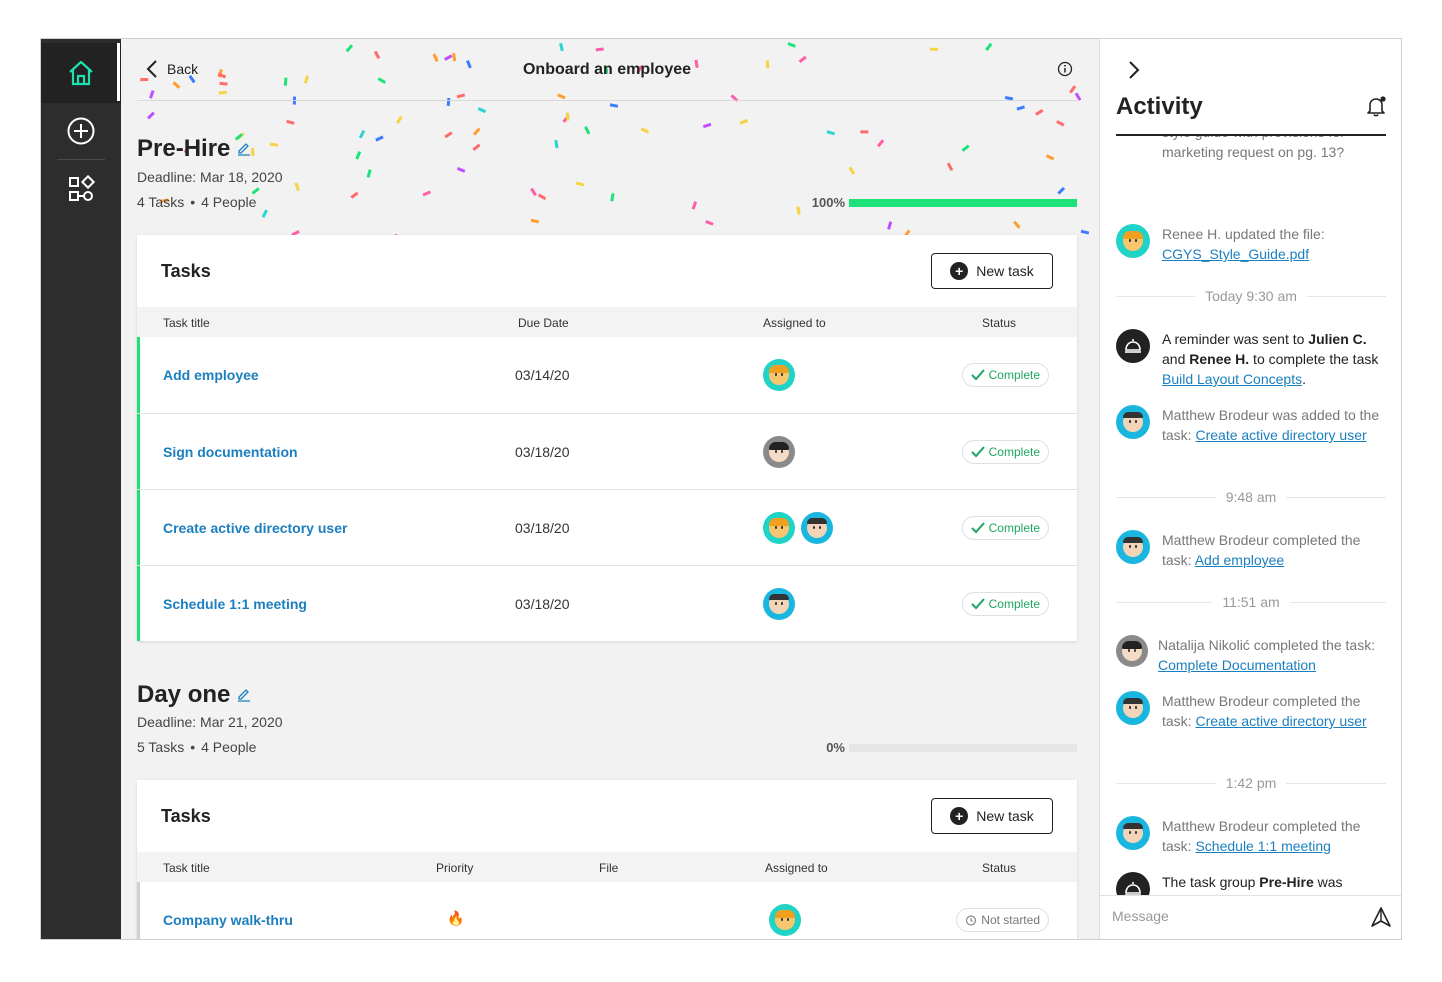 The height and width of the screenshot is (982, 1442). What do you see at coordinates (1251, 783) in the screenshot?
I see `activity-time-divider: 1:42 pm` at bounding box center [1251, 783].